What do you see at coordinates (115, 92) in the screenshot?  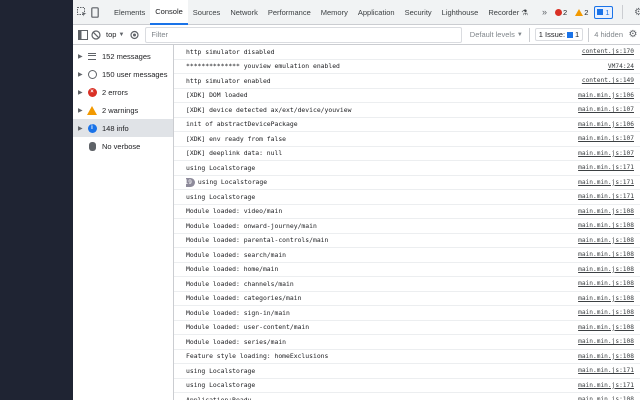 I see `sidebar-item-label: 2 errors` at bounding box center [115, 92].